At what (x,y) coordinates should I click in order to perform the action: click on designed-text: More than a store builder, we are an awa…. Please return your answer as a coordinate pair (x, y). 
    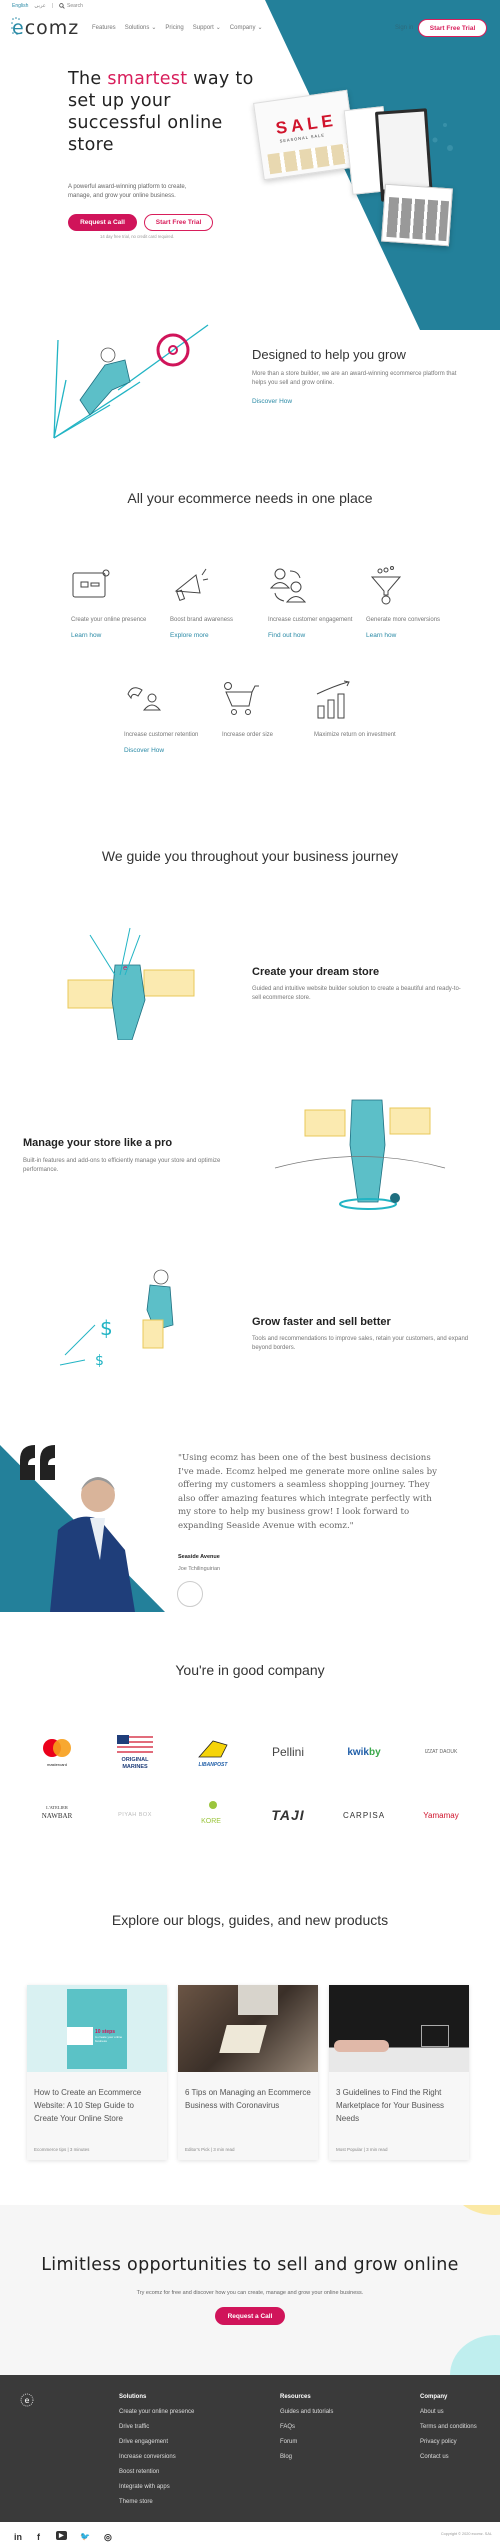
    Looking at the image, I should click on (354, 378).